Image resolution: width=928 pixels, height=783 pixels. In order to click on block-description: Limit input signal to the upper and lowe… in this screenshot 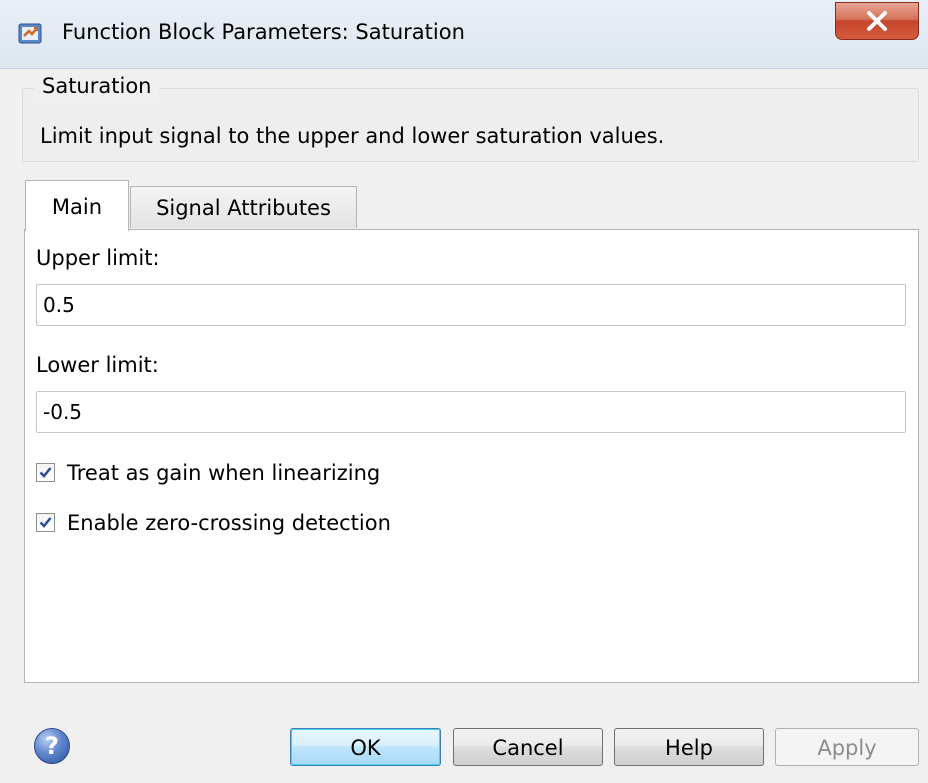, I will do `click(352, 136)`.